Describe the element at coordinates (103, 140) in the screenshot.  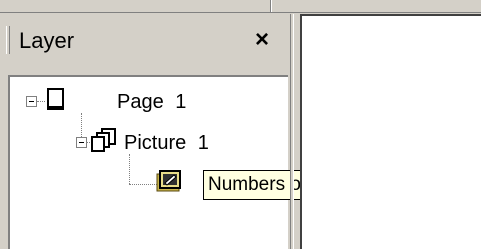
I see `picture-icon` at that location.